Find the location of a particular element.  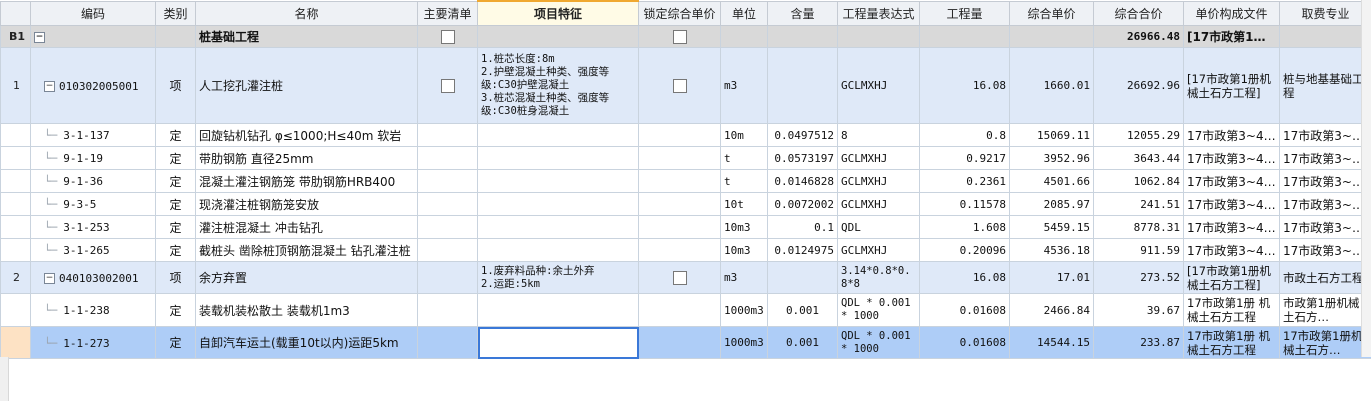

row-number: B1 is located at coordinates (15, 36).